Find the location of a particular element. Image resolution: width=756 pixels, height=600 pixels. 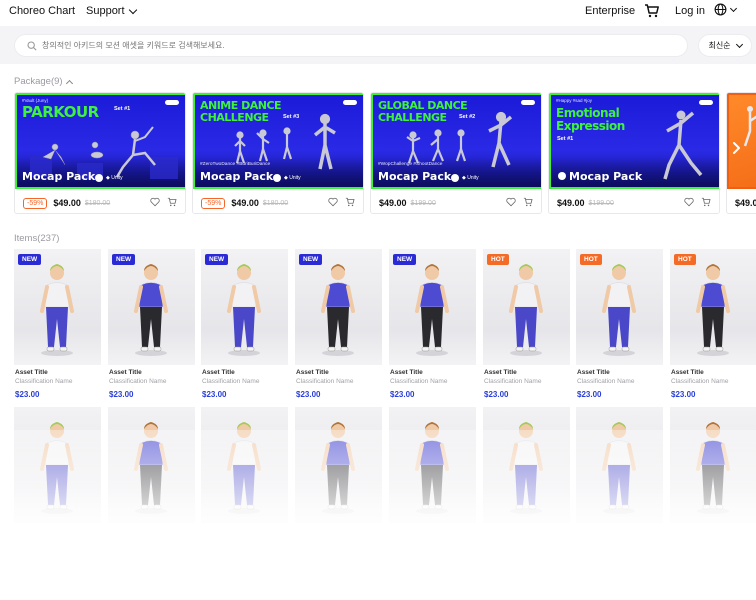

enterprise-link: Enterprise is located at coordinates (610, 11).